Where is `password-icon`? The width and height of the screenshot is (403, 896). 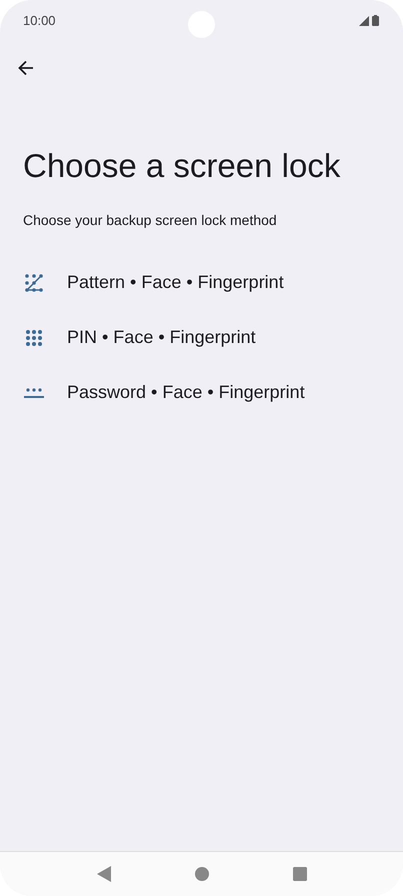
password-icon is located at coordinates (34, 392).